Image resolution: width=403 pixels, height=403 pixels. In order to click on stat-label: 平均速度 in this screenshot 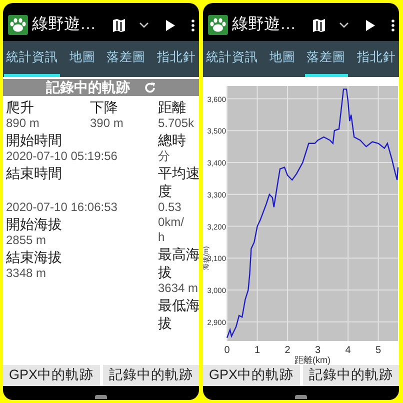, I will do `click(178, 182)`.